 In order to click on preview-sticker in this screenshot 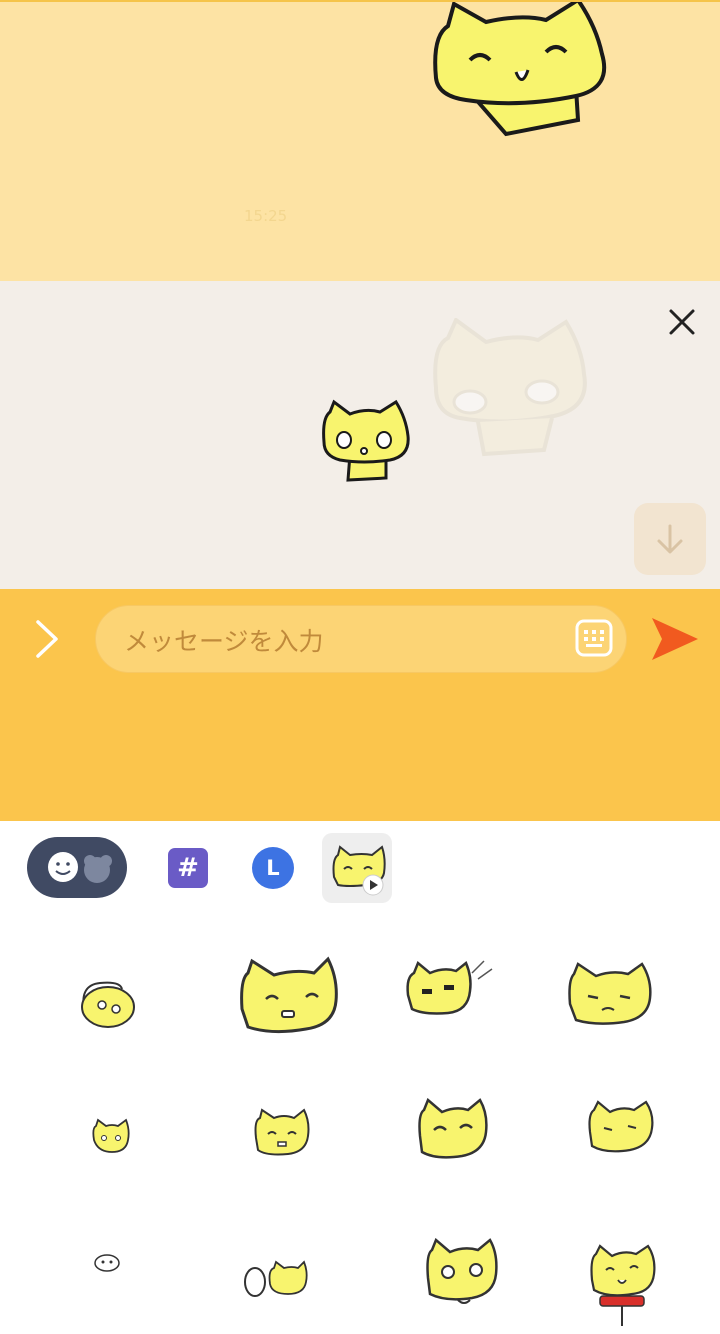, I will do `click(365, 442)`.